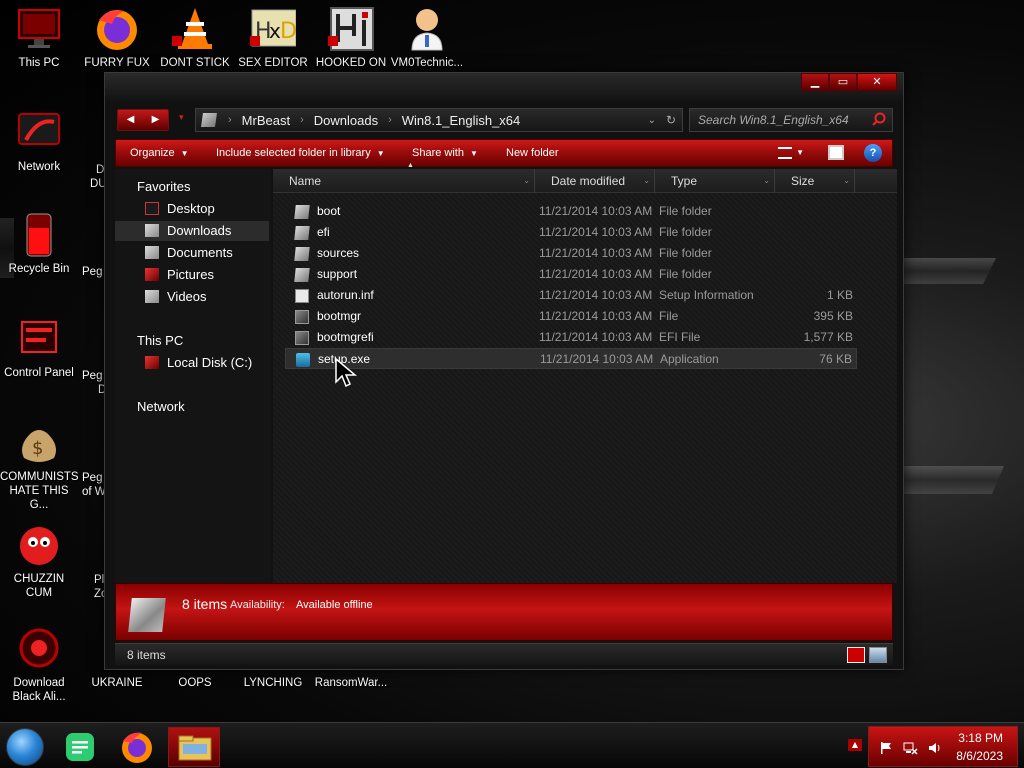 The width and height of the screenshot is (1024, 768). Describe the element at coordinates (187, 296) in the screenshot. I see `nav-label: Videos` at that location.